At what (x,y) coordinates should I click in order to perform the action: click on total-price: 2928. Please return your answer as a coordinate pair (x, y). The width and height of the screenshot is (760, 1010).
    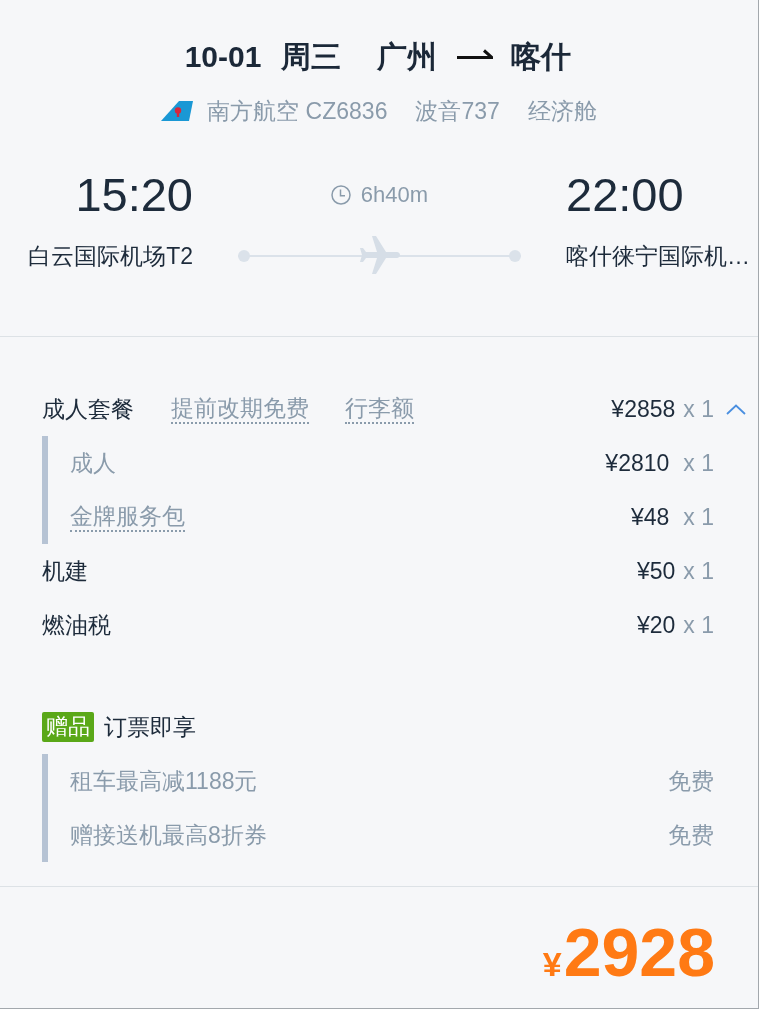
    Looking at the image, I should click on (639, 952).